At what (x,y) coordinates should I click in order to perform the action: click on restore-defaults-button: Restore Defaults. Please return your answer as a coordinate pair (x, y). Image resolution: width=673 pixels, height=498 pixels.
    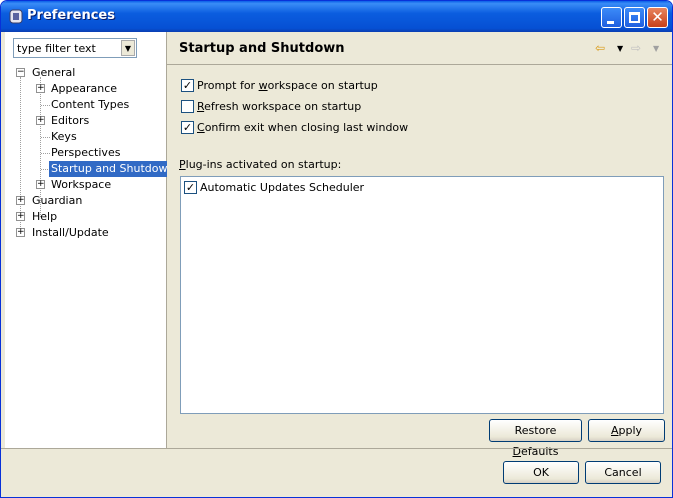
    Looking at the image, I should click on (535, 438).